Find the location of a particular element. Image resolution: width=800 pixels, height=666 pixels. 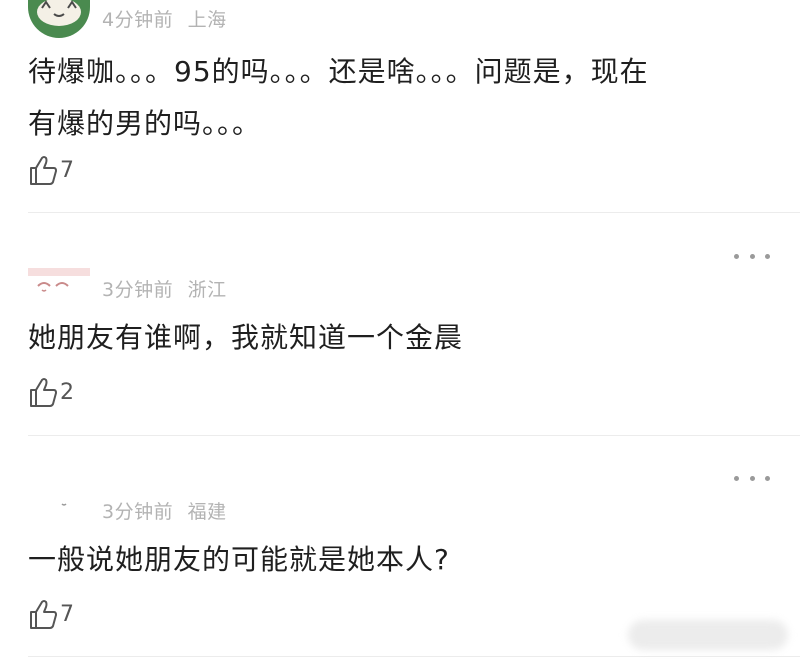

comment-meta: 3分钟前 浙江 is located at coordinates (127, 288).